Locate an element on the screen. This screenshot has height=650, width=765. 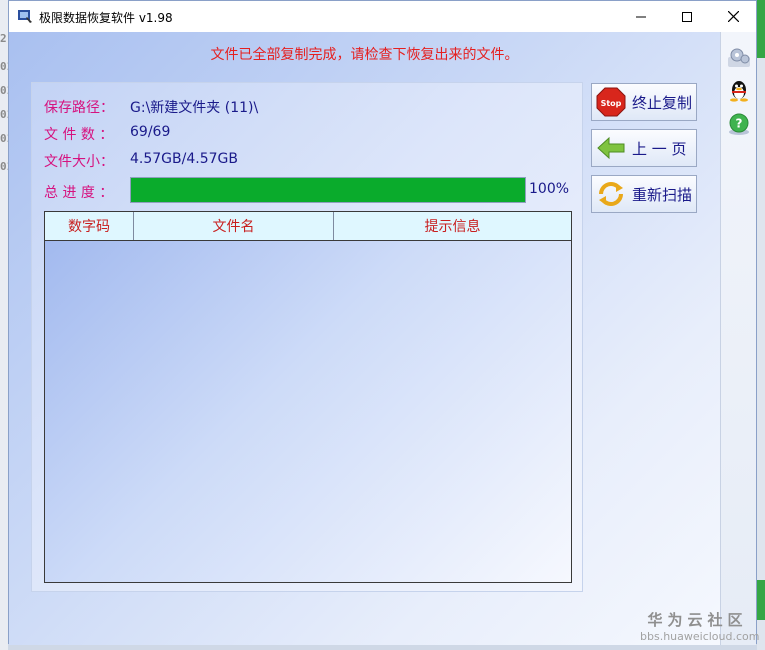
close-icon is located at coordinates (733, 16).